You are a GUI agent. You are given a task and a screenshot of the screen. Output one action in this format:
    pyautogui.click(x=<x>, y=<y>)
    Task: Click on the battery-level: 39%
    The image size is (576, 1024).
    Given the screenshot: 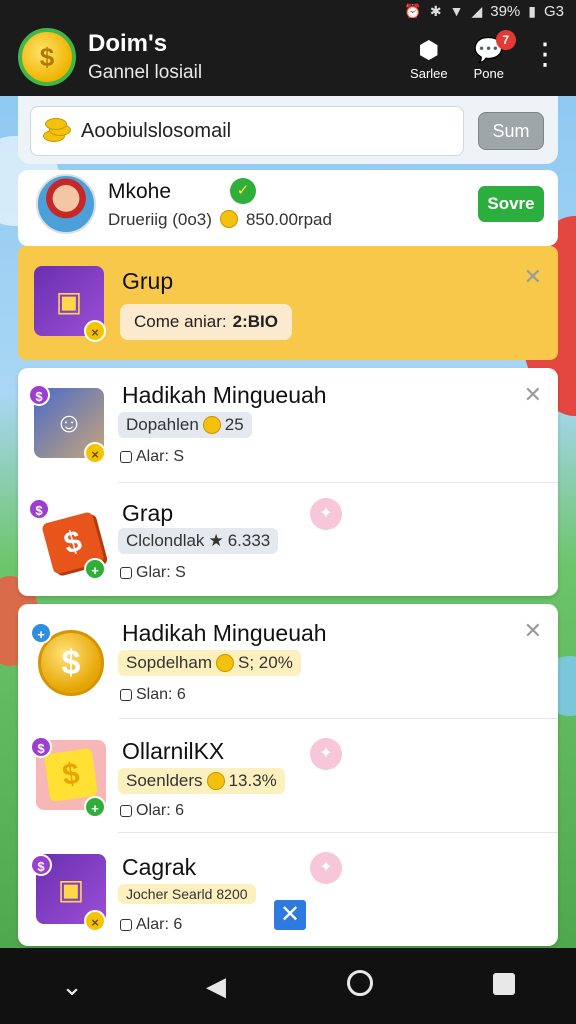 What is the action you would take?
    pyautogui.click(x=505, y=11)
    